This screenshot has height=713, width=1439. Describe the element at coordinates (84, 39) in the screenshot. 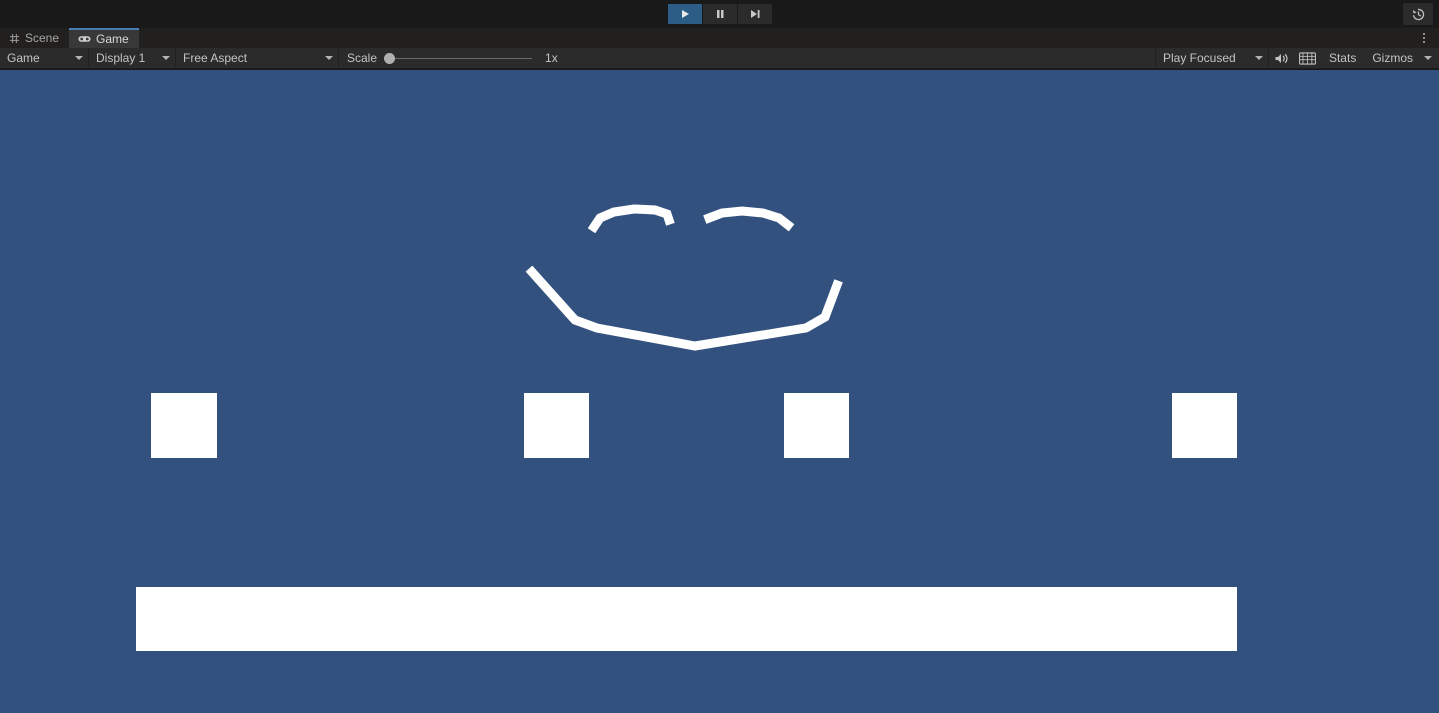

I see `gamepad-icon` at that location.